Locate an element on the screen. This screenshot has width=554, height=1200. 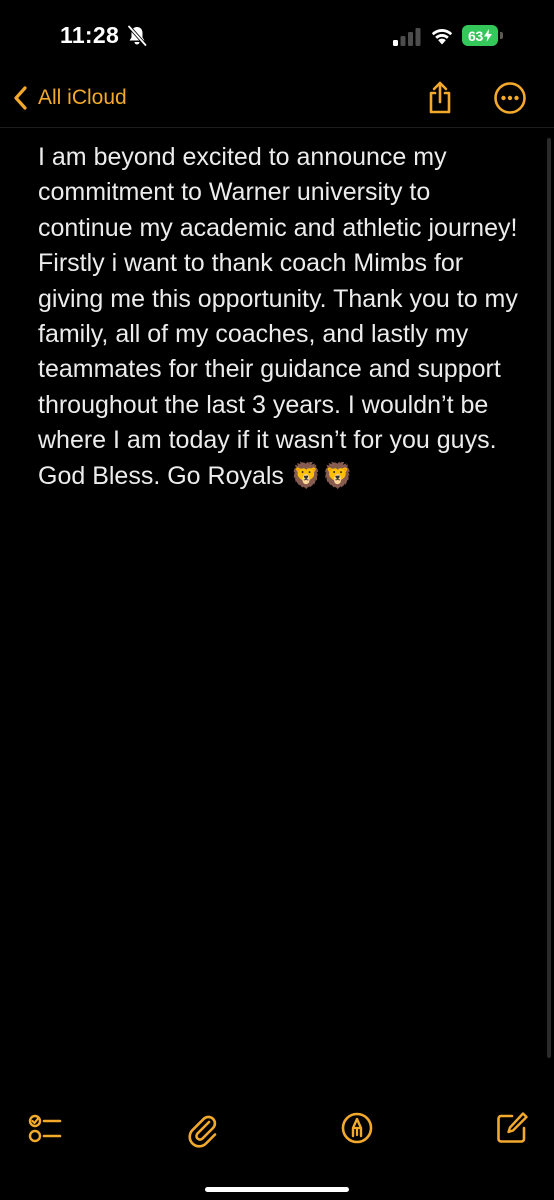
back-button: All iCloud is located at coordinates (69, 98).